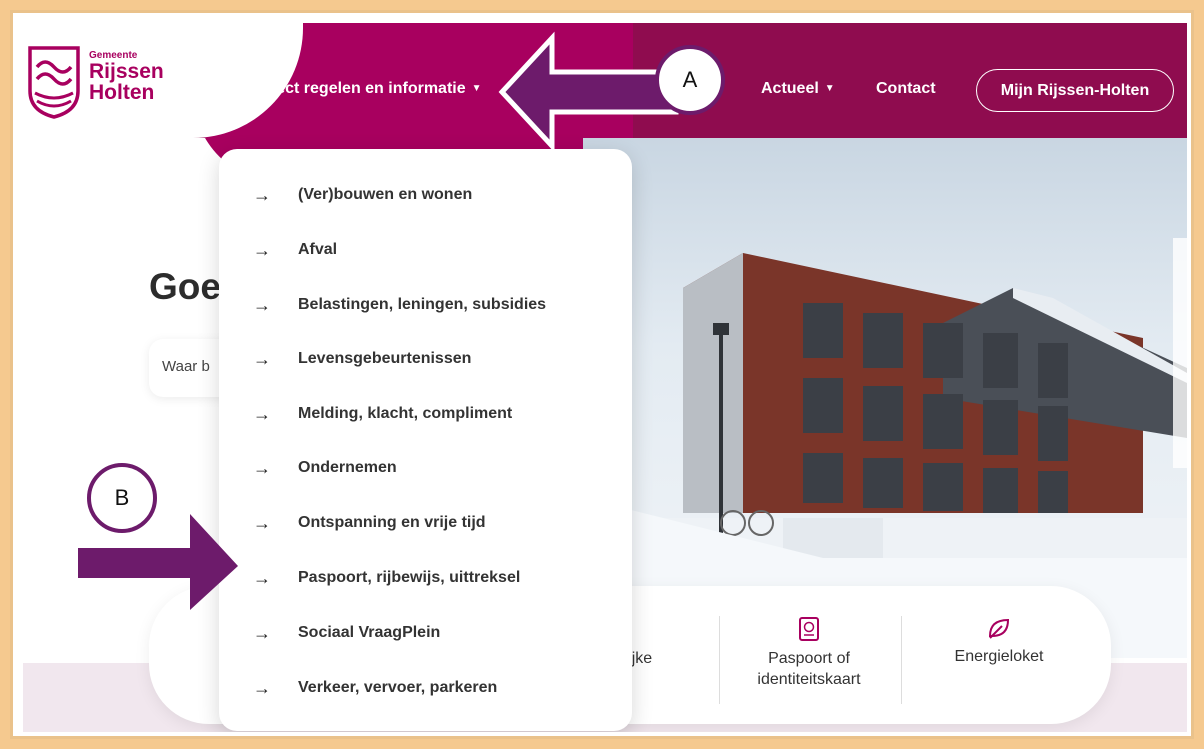 The height and width of the screenshot is (749, 1204). I want to click on annotation-badge-b: B, so click(122, 498).